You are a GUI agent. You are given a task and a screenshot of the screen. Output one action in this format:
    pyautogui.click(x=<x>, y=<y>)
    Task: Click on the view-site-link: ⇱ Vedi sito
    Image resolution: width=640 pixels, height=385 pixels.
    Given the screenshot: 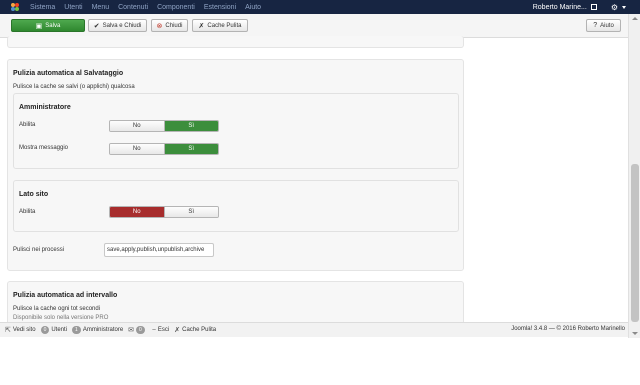 What is the action you would take?
    pyautogui.click(x=20, y=330)
    